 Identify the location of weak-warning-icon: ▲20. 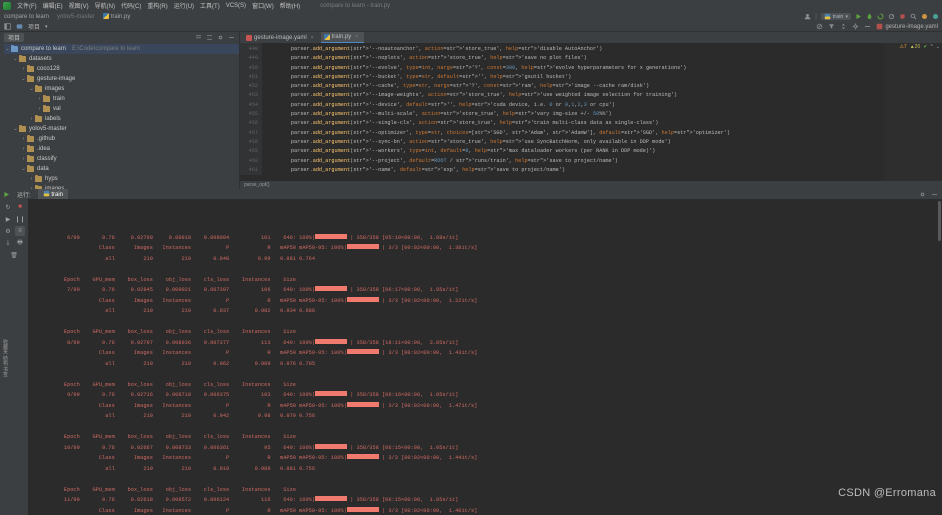
(915, 47).